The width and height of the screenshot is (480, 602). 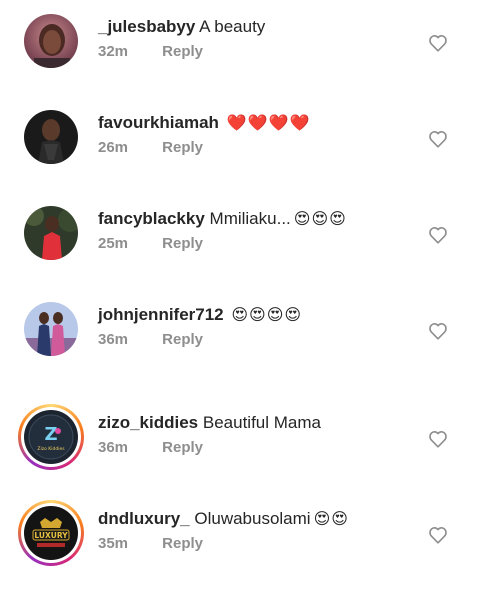 I want to click on comment-emojis: 😍😍😍, so click(x=320, y=218).